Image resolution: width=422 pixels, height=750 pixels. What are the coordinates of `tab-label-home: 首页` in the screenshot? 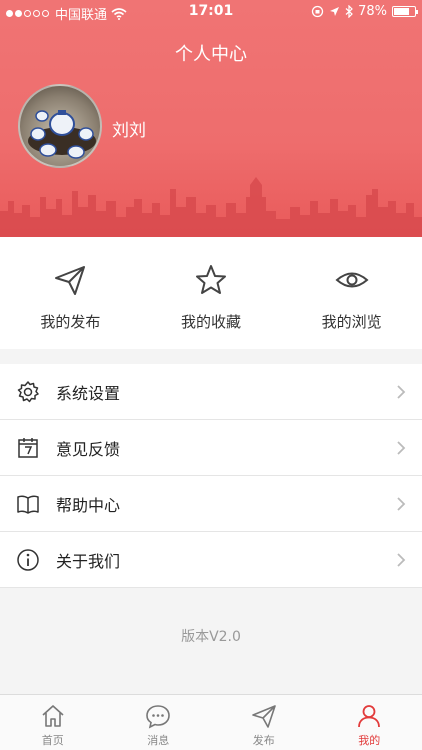 It's located at (52, 740).